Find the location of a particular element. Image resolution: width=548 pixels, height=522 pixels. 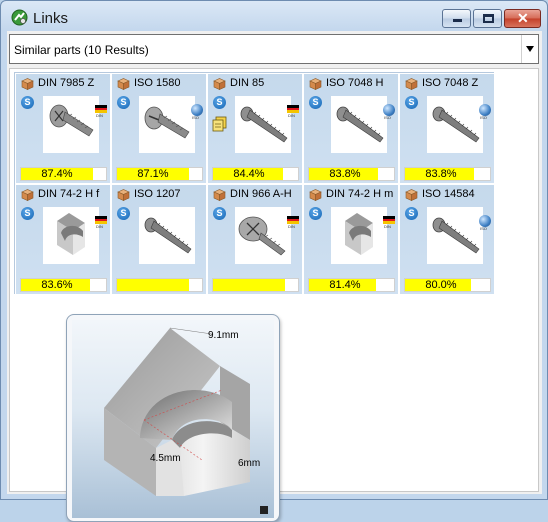

part-name: DIN 74-2 H m is located at coordinates (360, 194).